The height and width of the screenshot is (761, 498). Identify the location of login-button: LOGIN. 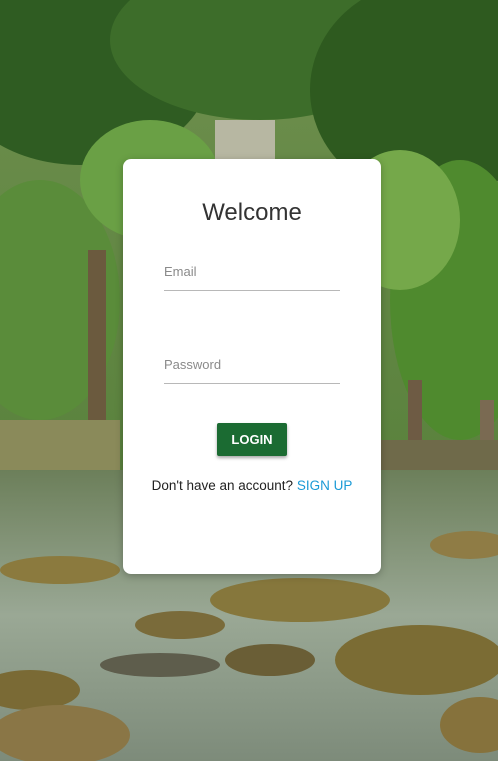
(252, 439).